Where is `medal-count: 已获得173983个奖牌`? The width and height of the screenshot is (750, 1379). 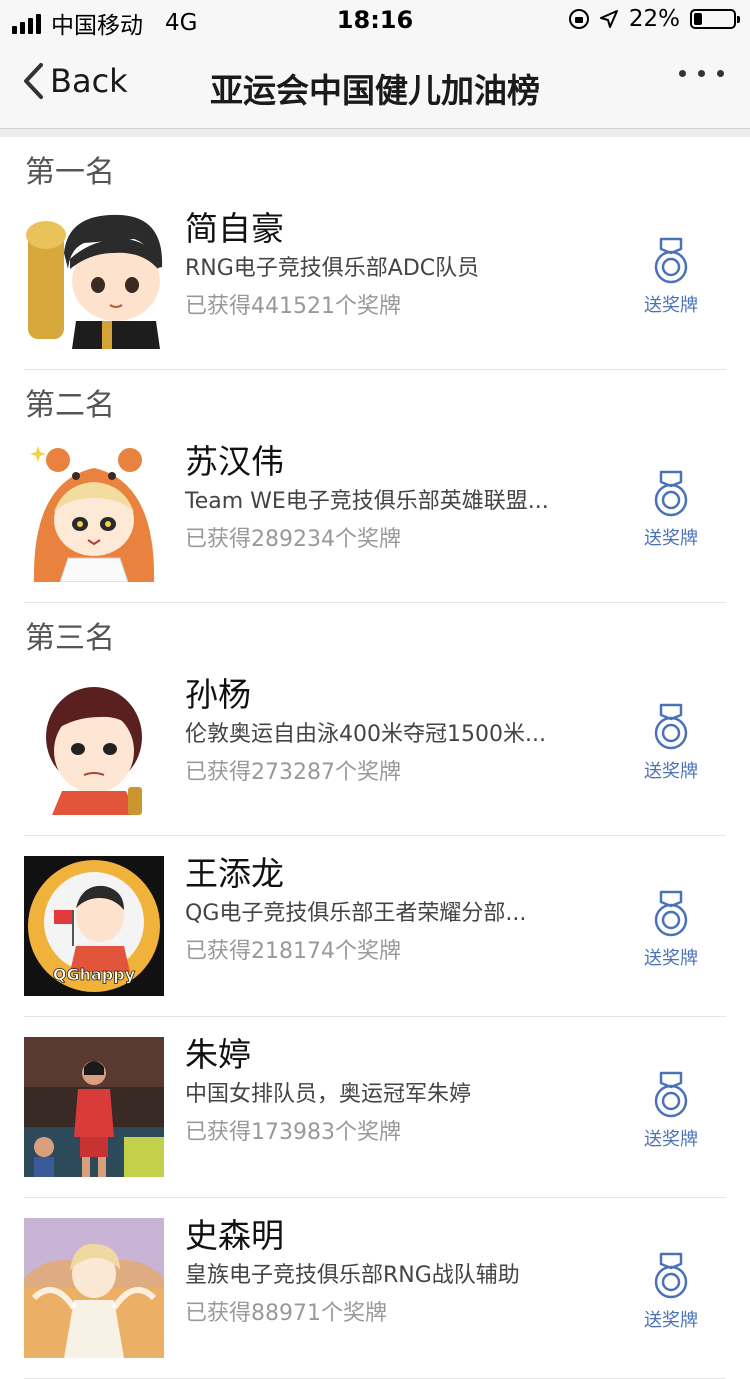
medal-count: 已获得173983个奖牌 is located at coordinates (293, 1132).